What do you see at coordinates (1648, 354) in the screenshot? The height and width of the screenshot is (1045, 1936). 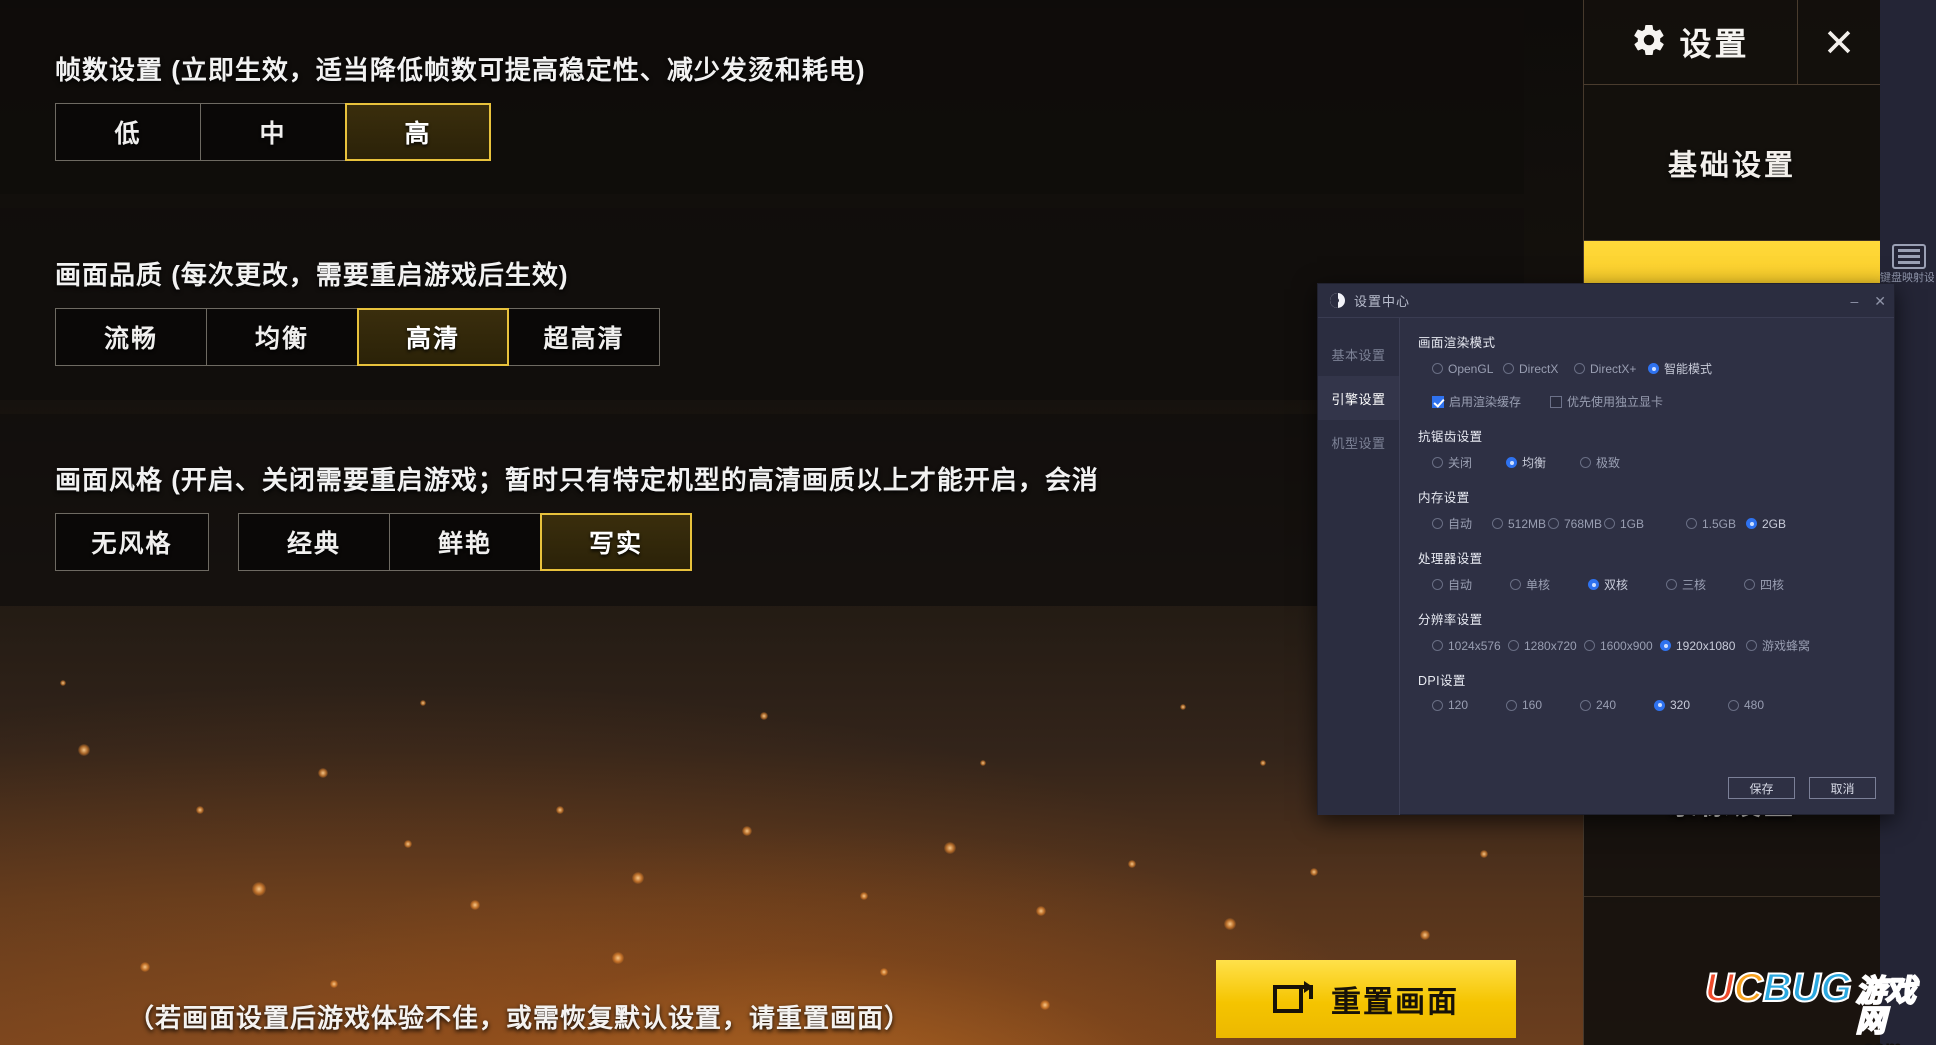 I see `render-mode-group: 画面渲染模式 OpenGL DirectX DirectX+ 智能模式` at bounding box center [1648, 354].